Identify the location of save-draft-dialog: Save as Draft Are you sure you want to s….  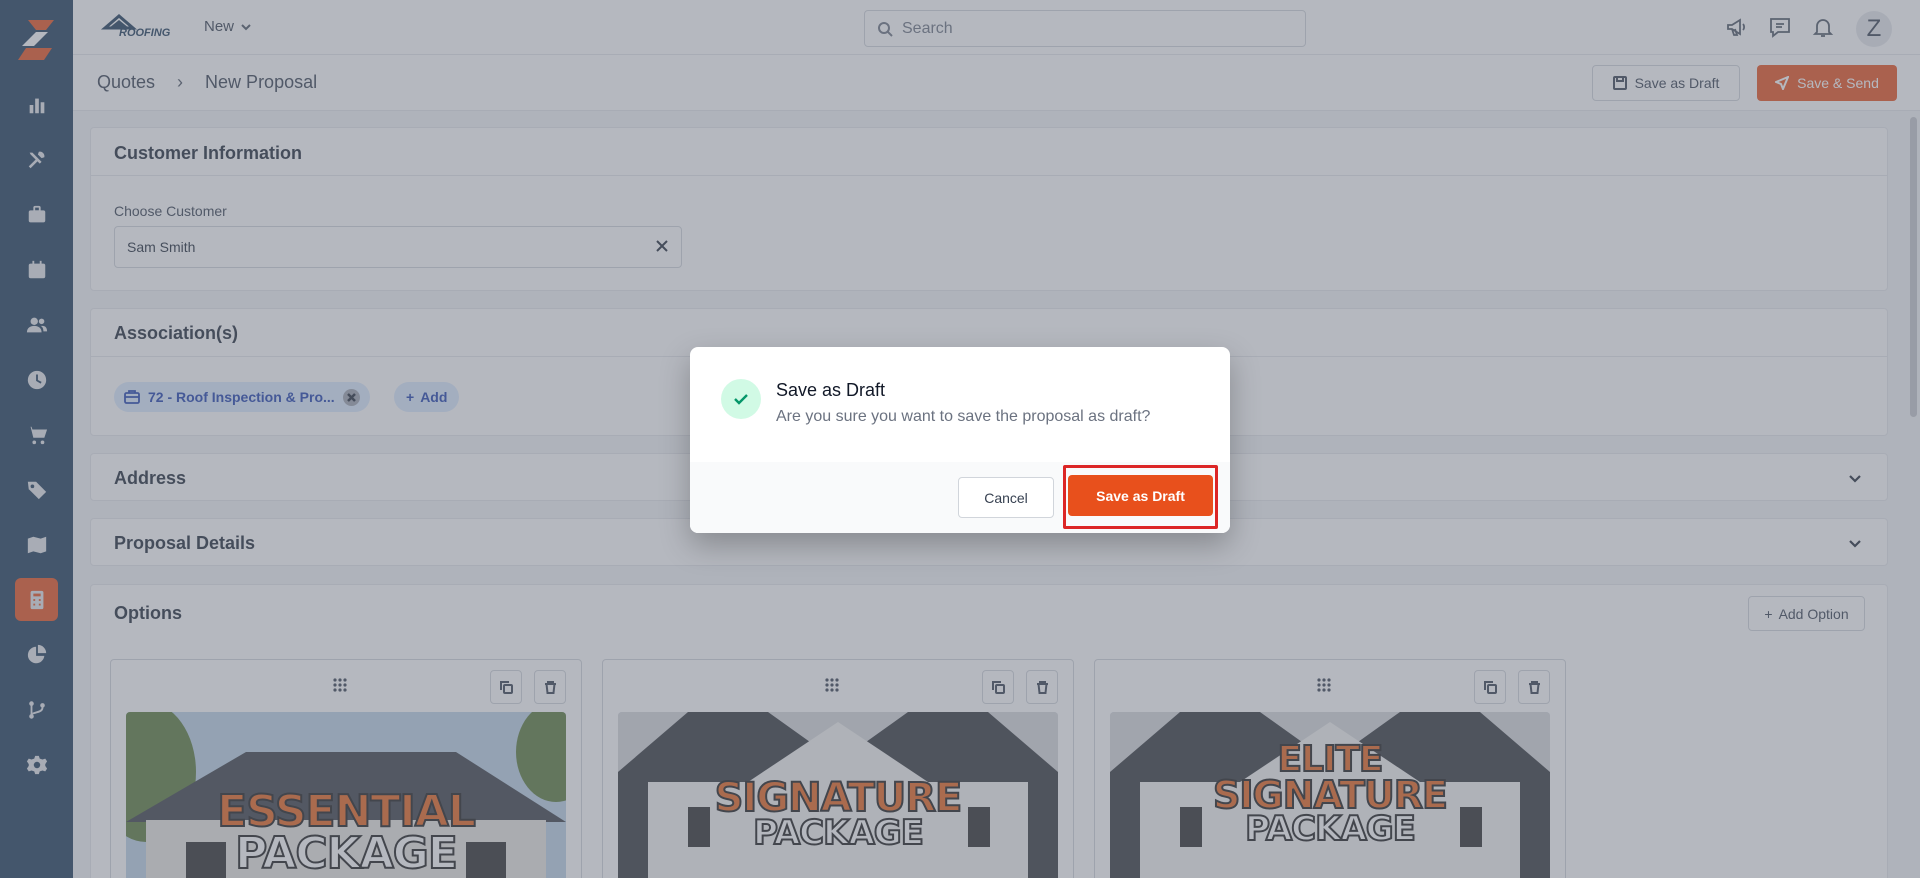
(960, 440).